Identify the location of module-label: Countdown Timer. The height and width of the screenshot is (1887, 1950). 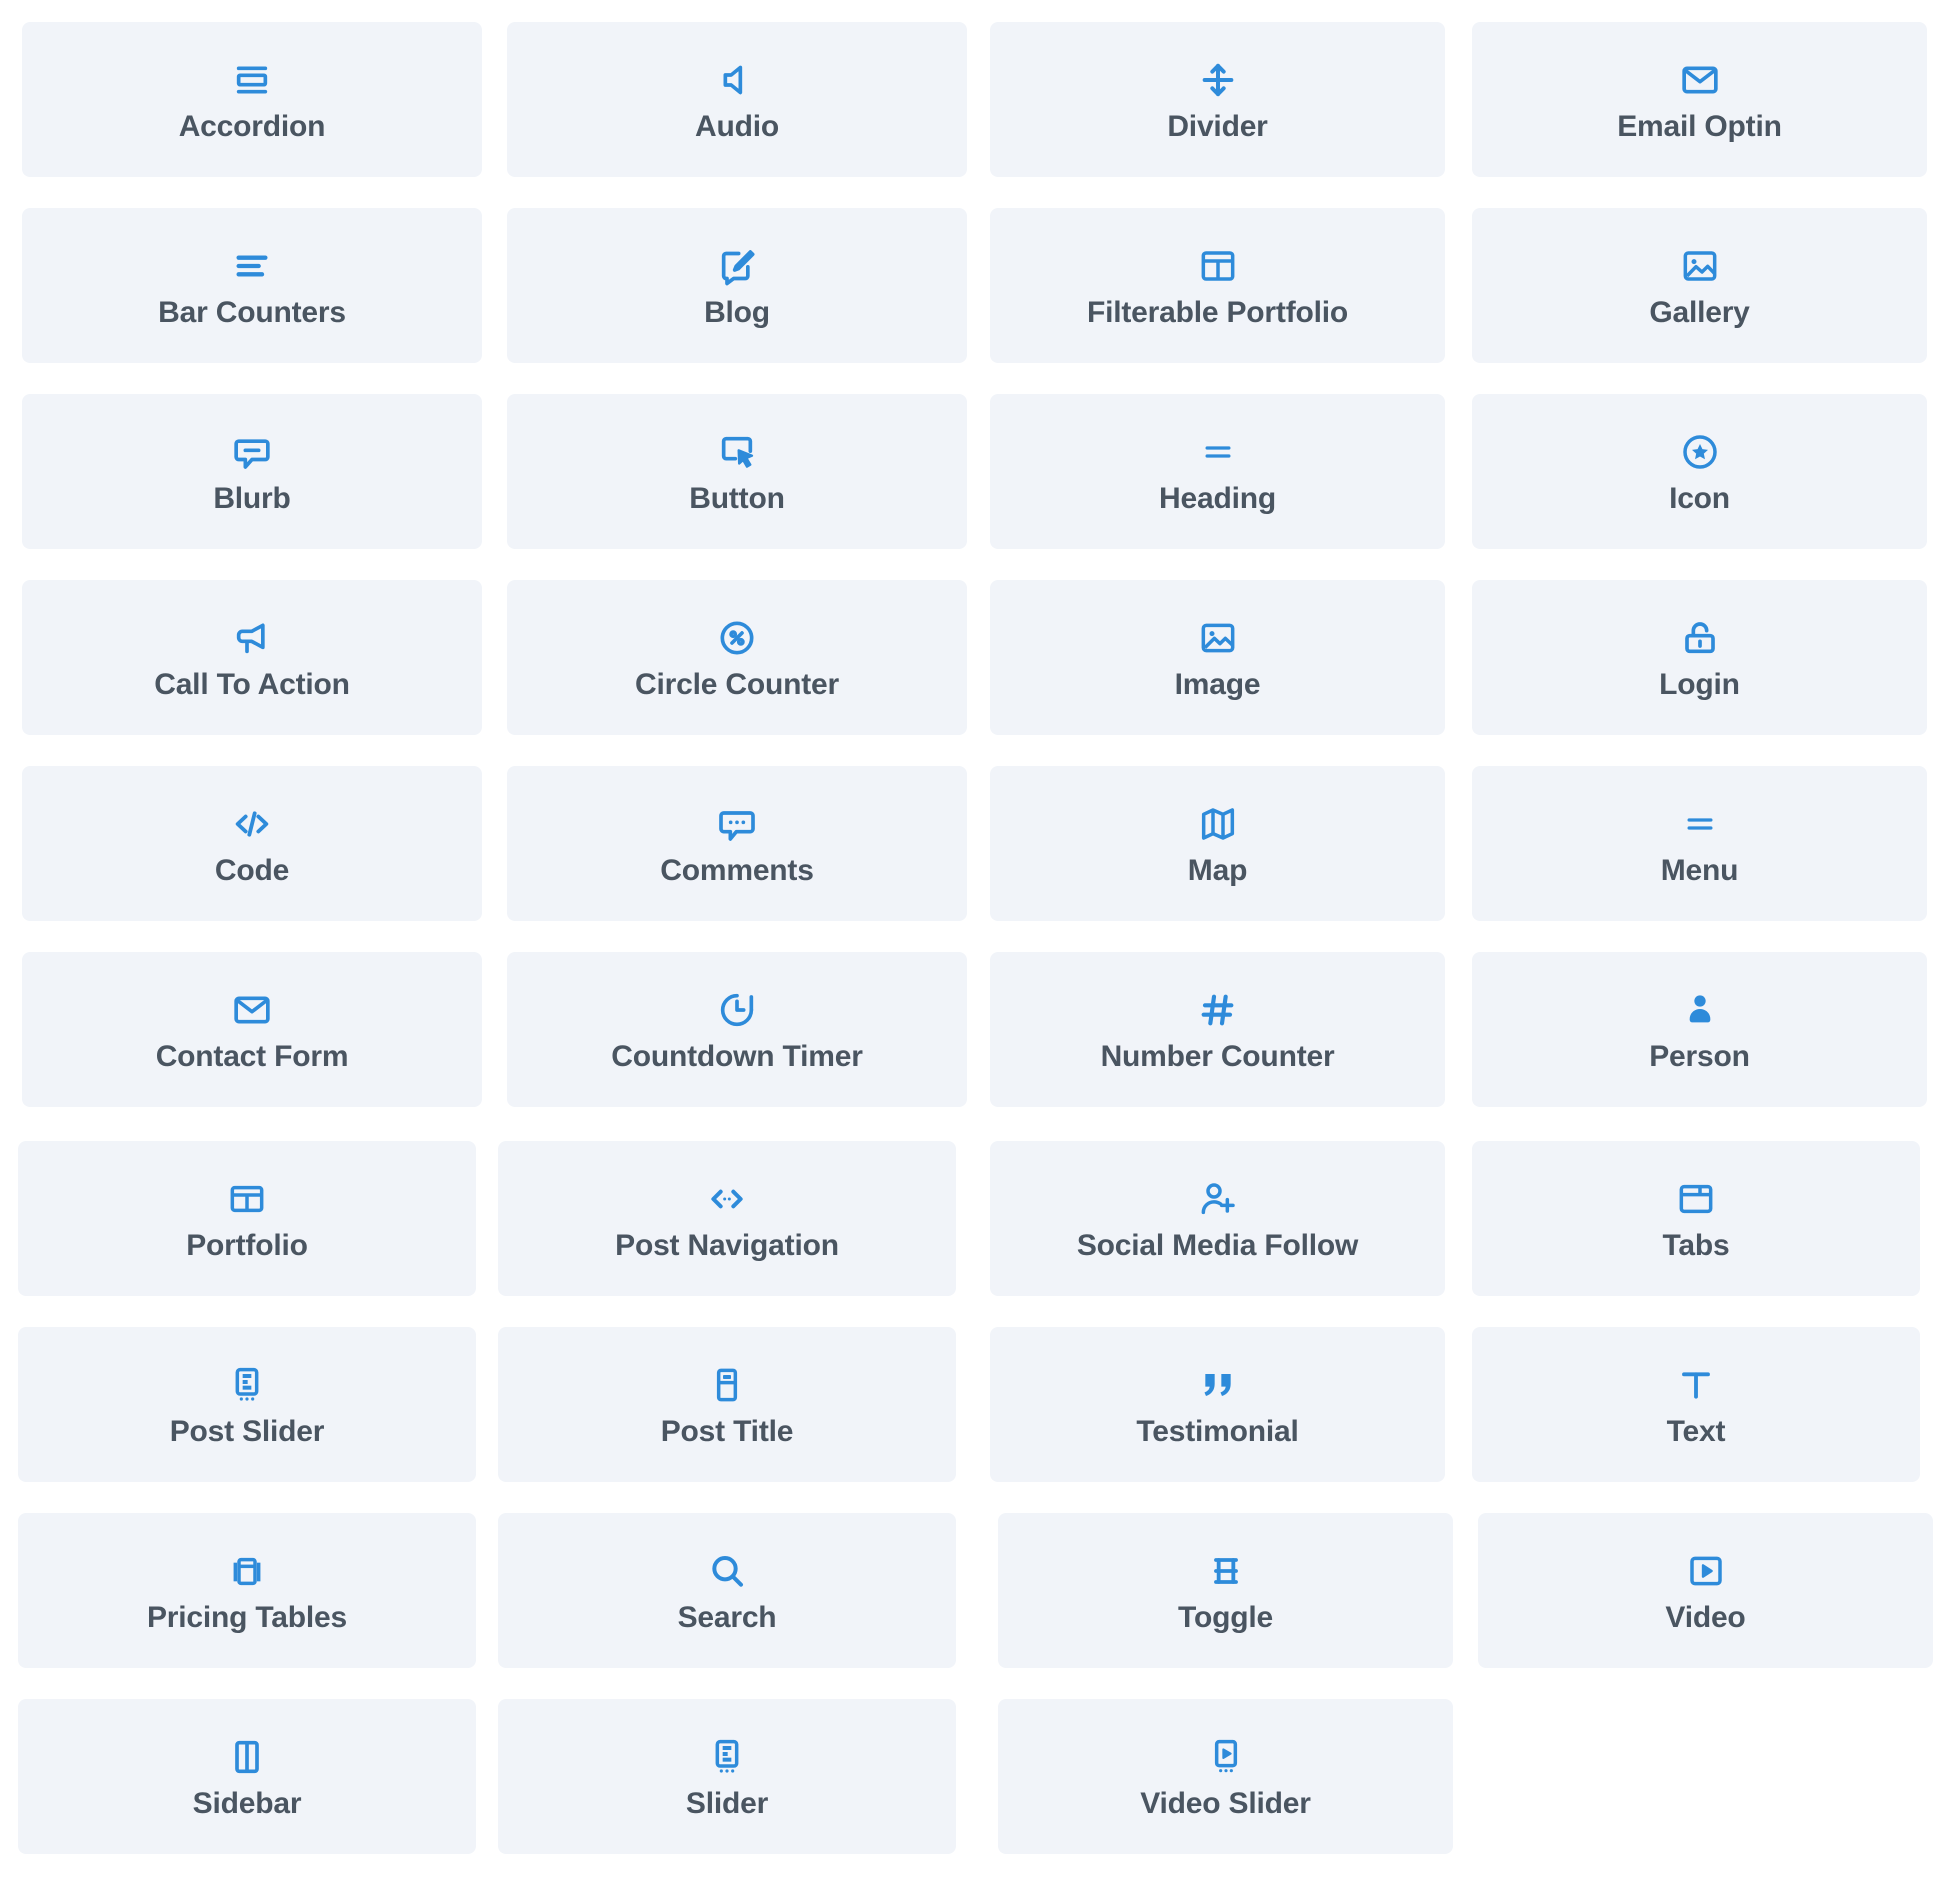
(737, 1056).